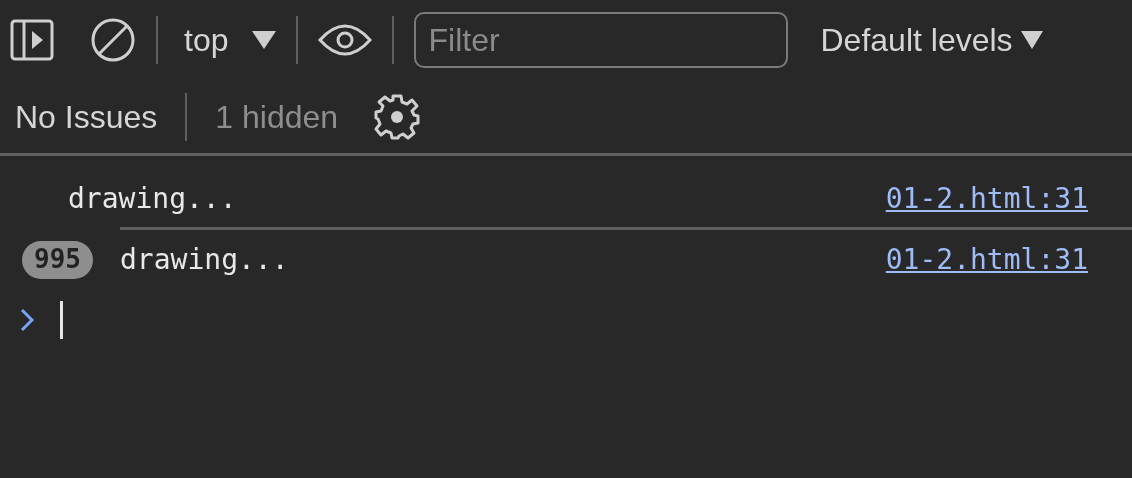 The image size is (1132, 478). What do you see at coordinates (601, 40) in the screenshot?
I see `filter-field: Filter` at bounding box center [601, 40].